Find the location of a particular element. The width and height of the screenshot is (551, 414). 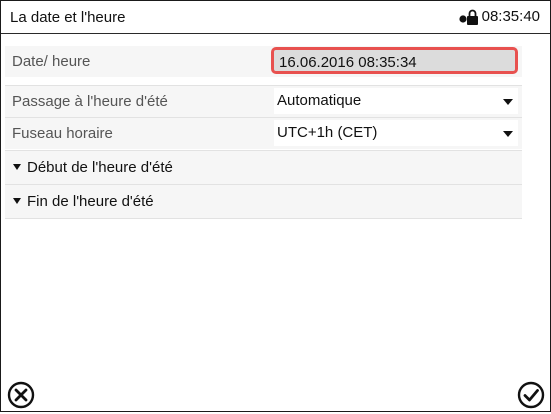

confirm-circle-check-icon is located at coordinates (531, 395).